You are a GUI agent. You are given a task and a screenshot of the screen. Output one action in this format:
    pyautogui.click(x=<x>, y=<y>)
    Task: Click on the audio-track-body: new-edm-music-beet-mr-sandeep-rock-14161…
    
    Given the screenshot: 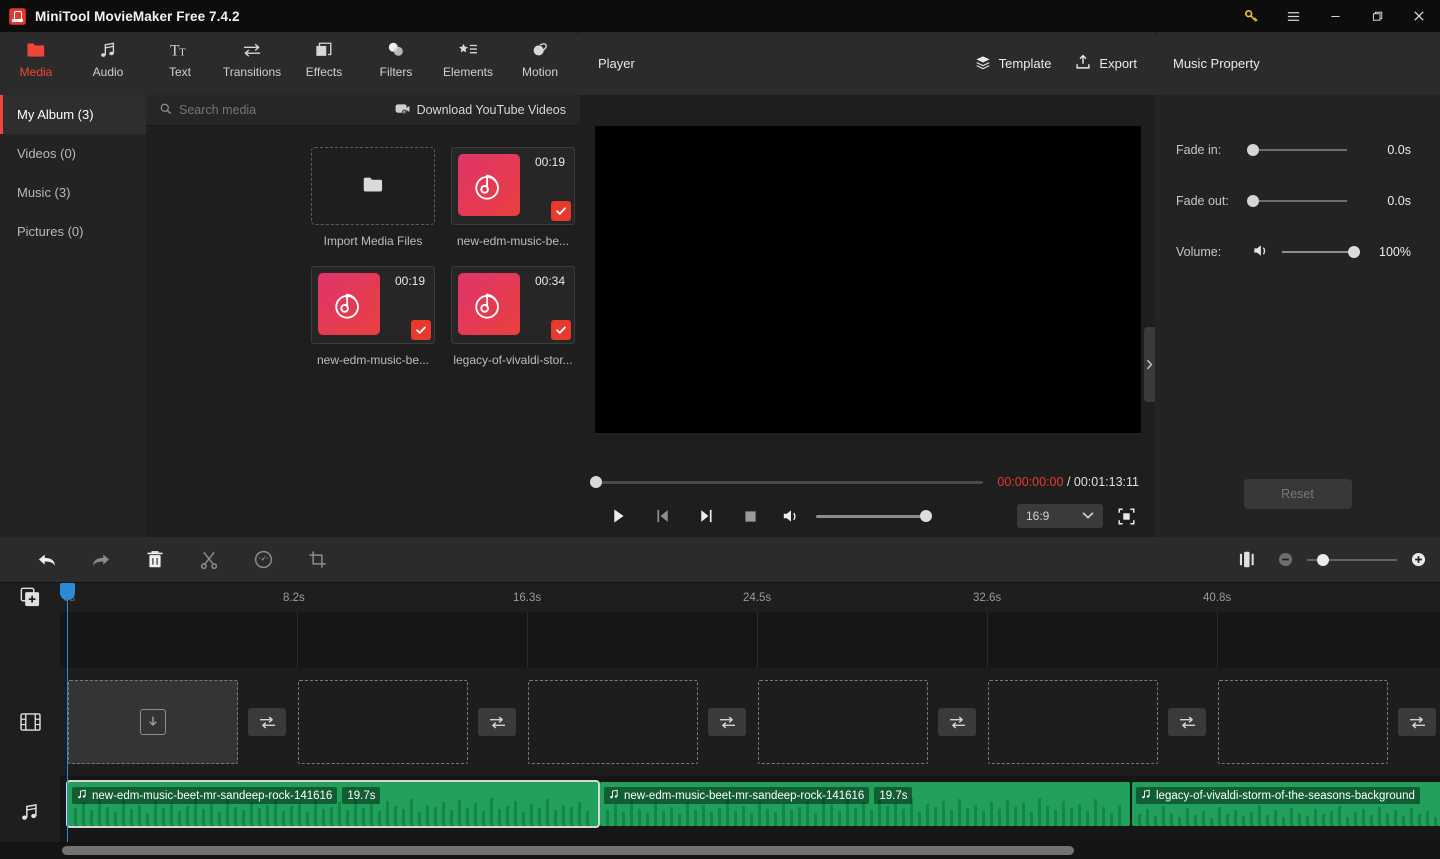 What is the action you would take?
    pyautogui.click(x=750, y=812)
    